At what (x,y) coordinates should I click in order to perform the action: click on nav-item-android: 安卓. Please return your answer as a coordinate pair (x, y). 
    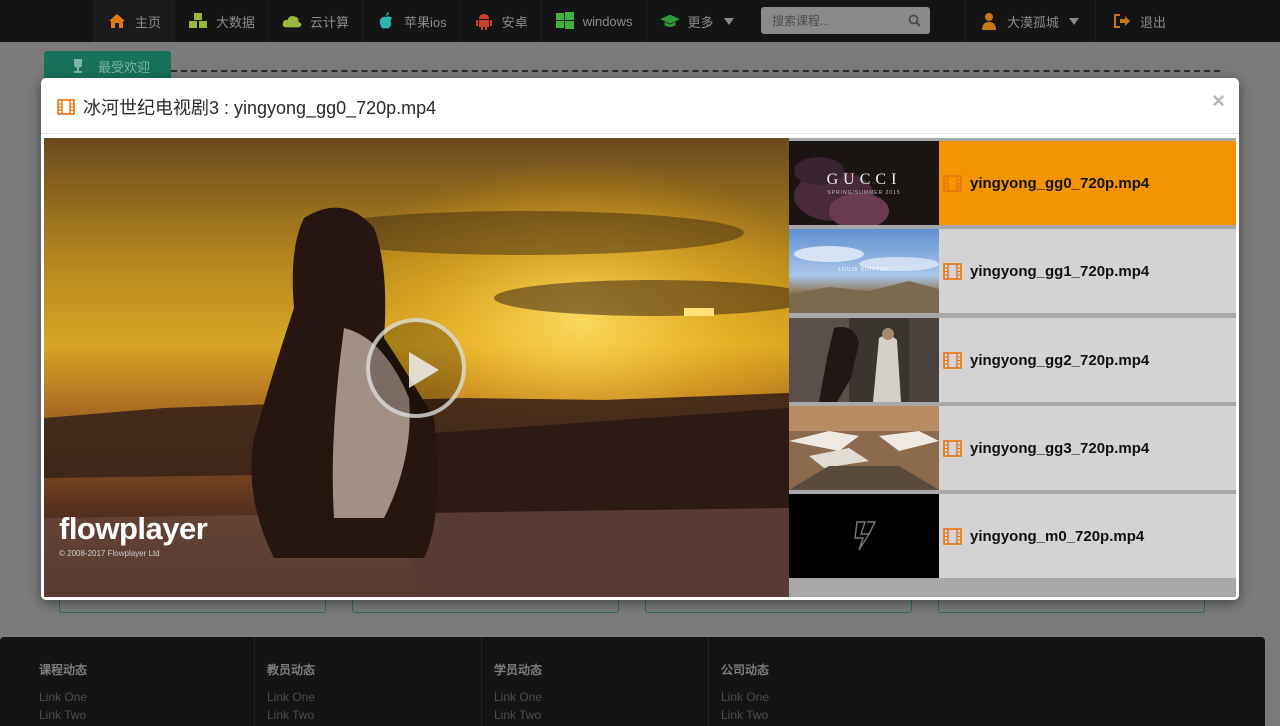
    Looking at the image, I should click on (500, 21).